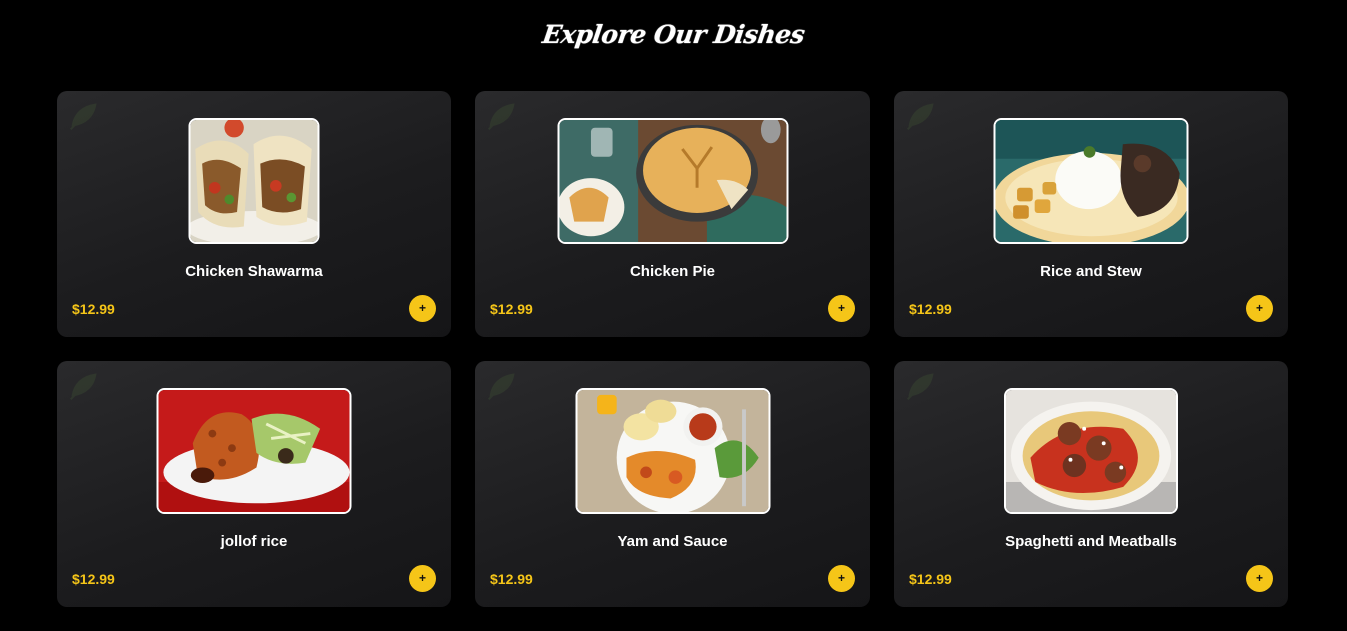 This screenshot has width=1347, height=631. I want to click on dish-card: Rice and Stew $12.99 +, so click(1091, 214).